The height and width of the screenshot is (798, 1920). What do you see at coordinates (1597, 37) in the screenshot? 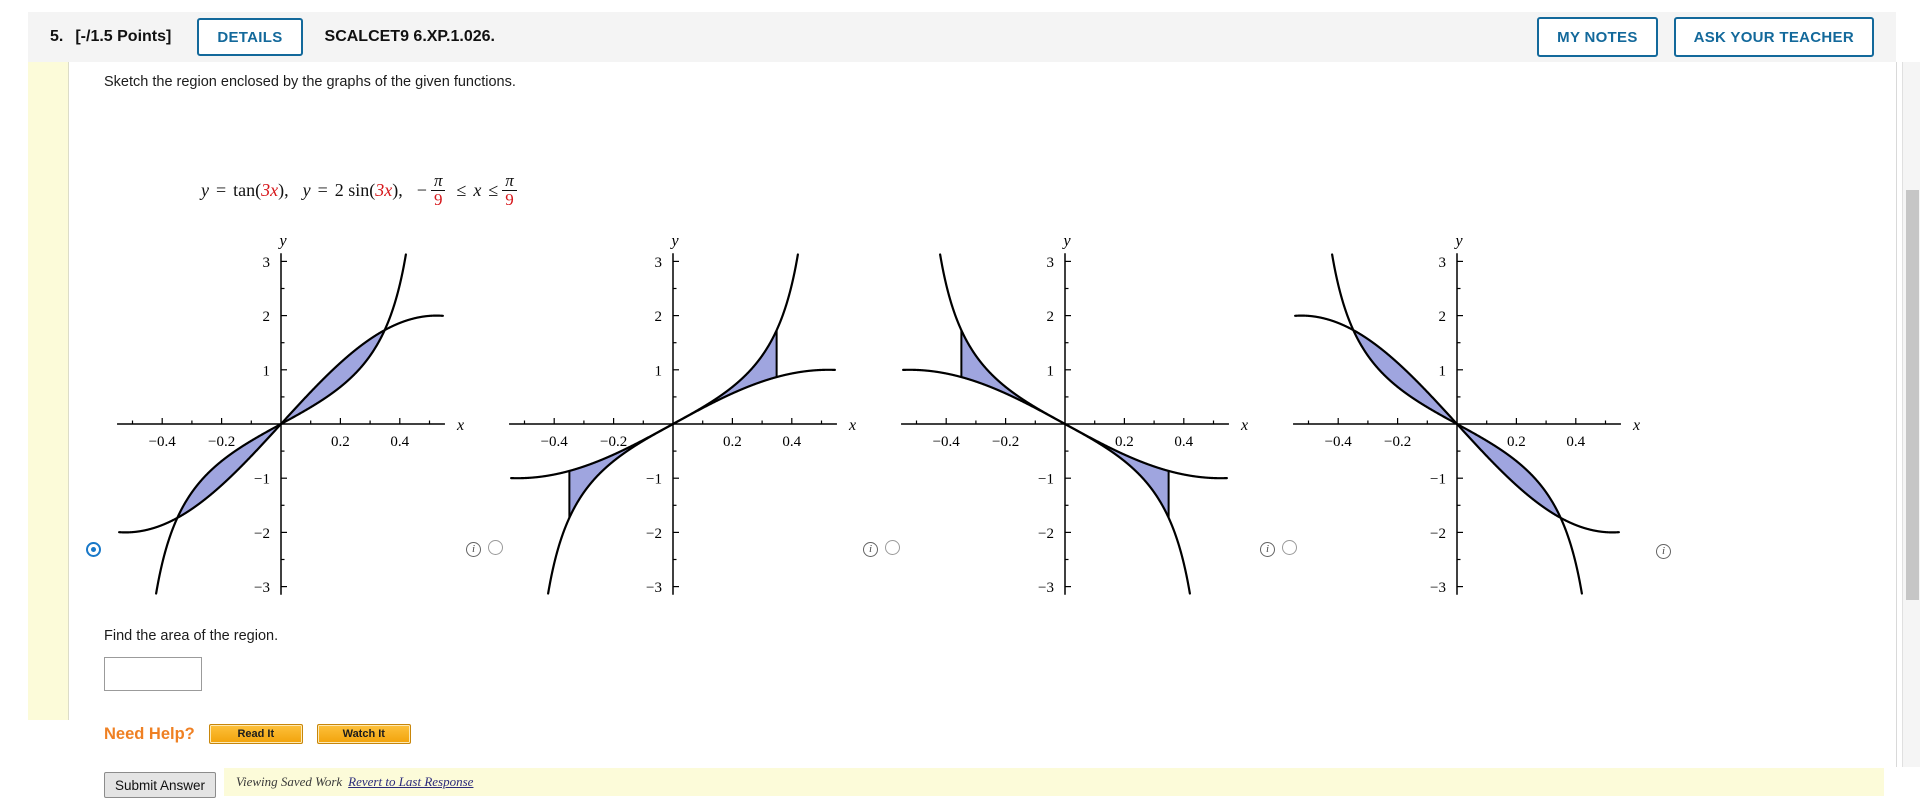
I see `my-notes-button: MY NOTES` at bounding box center [1597, 37].